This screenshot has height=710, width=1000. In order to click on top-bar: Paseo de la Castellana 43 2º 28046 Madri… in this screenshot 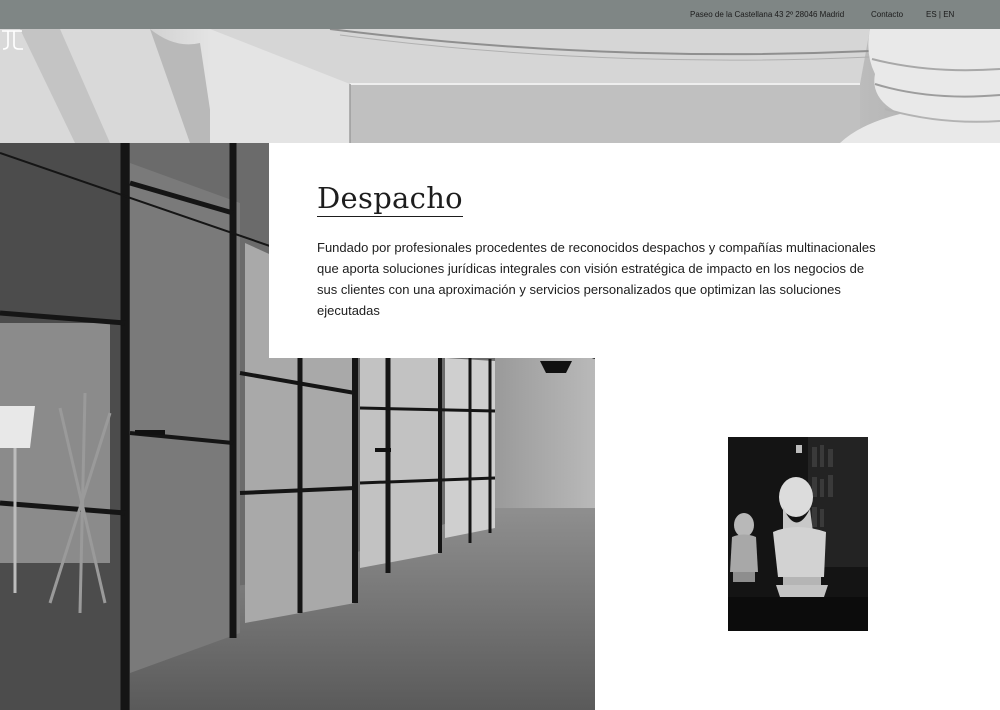, I will do `click(500, 14)`.